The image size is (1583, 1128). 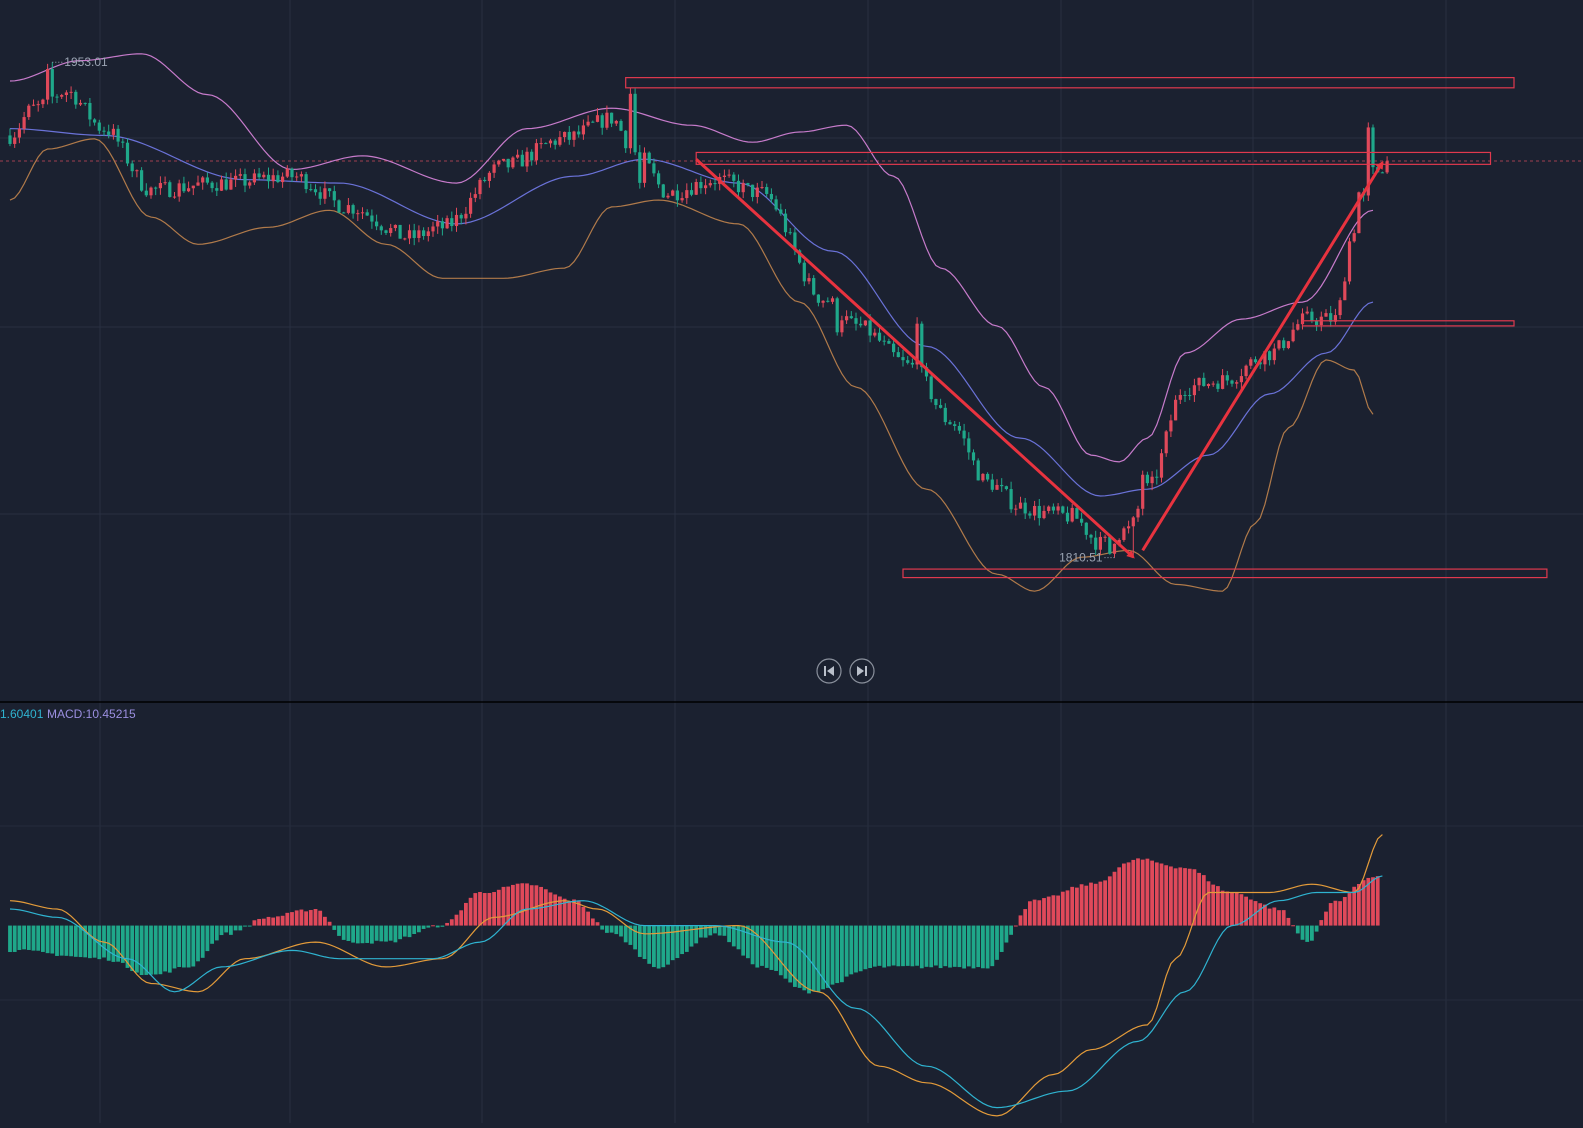 I want to click on replay-next-button, so click(x=862, y=671).